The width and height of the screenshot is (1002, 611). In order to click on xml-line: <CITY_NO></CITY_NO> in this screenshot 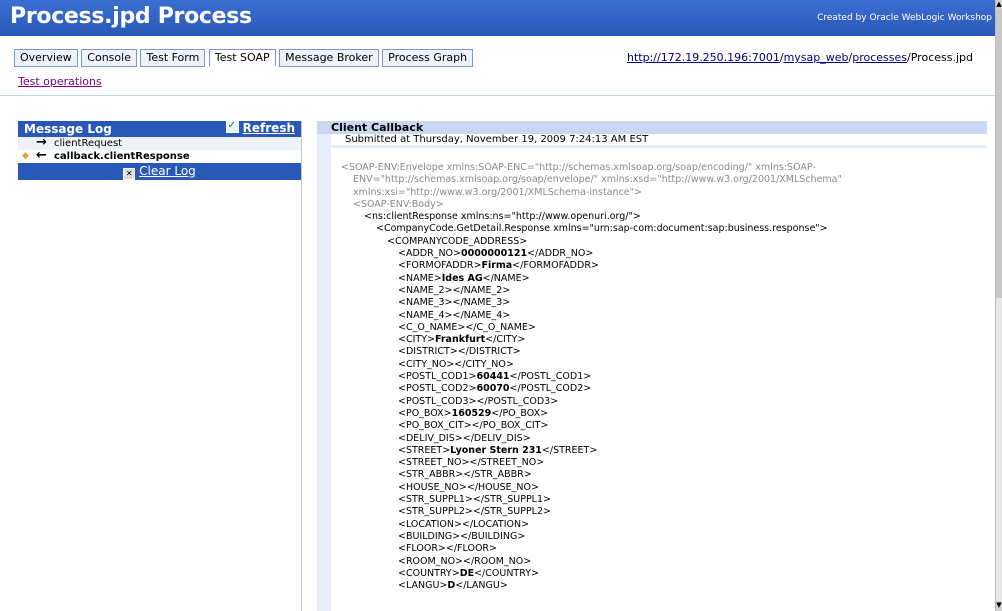, I will do `click(659, 365)`.